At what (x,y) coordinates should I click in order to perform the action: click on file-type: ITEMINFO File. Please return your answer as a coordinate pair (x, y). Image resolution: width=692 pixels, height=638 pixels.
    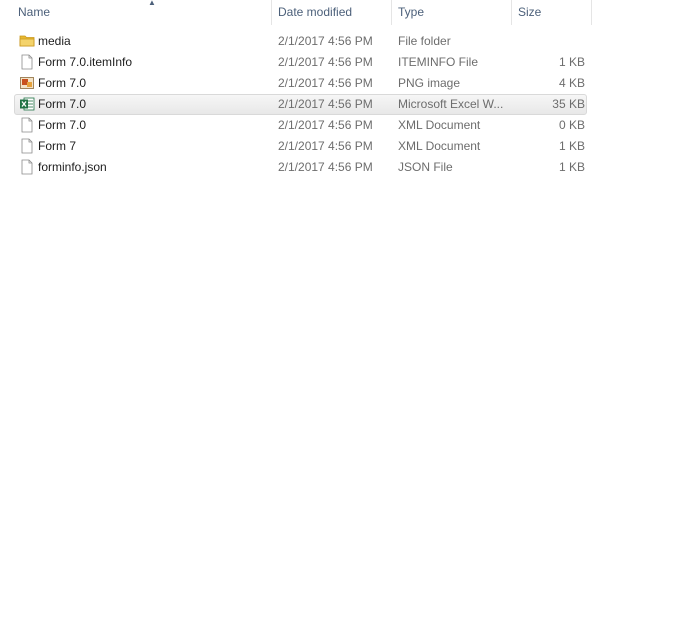
    Looking at the image, I should click on (438, 62).